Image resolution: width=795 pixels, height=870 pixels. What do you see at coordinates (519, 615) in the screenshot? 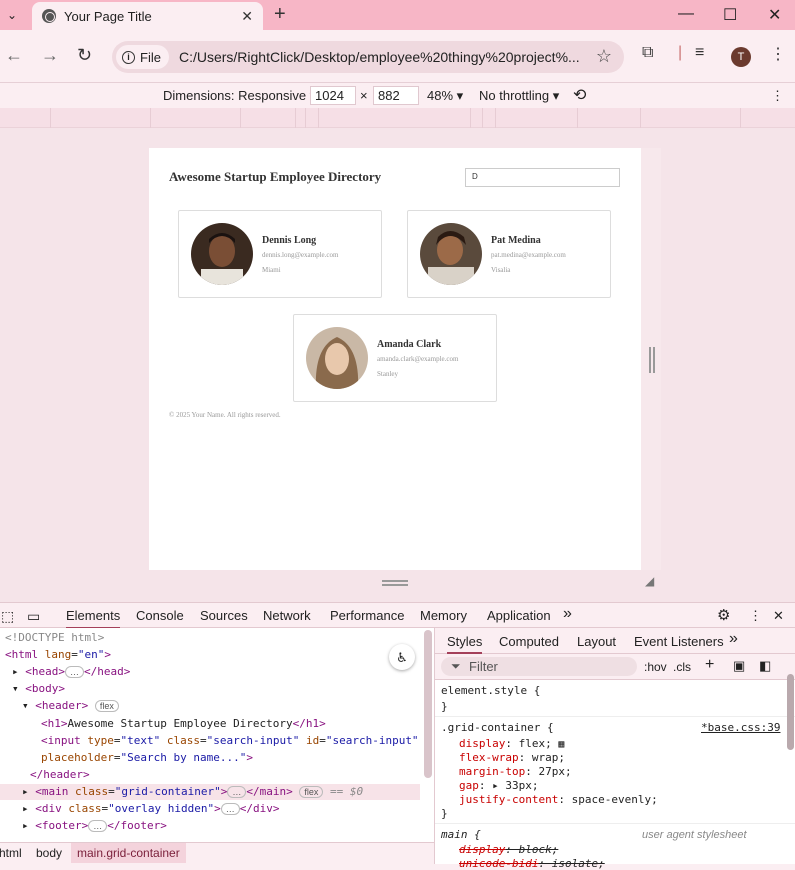
I see `tab-application: Application` at bounding box center [519, 615].